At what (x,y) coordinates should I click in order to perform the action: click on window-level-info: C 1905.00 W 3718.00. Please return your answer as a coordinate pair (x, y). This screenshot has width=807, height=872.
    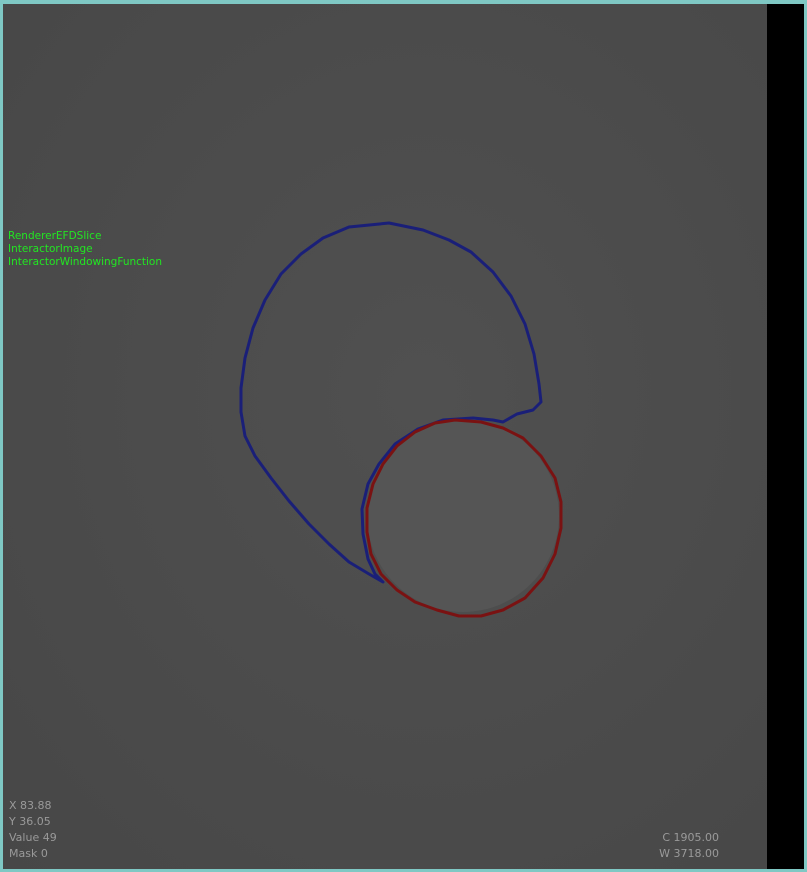
    Looking at the image, I should click on (689, 846).